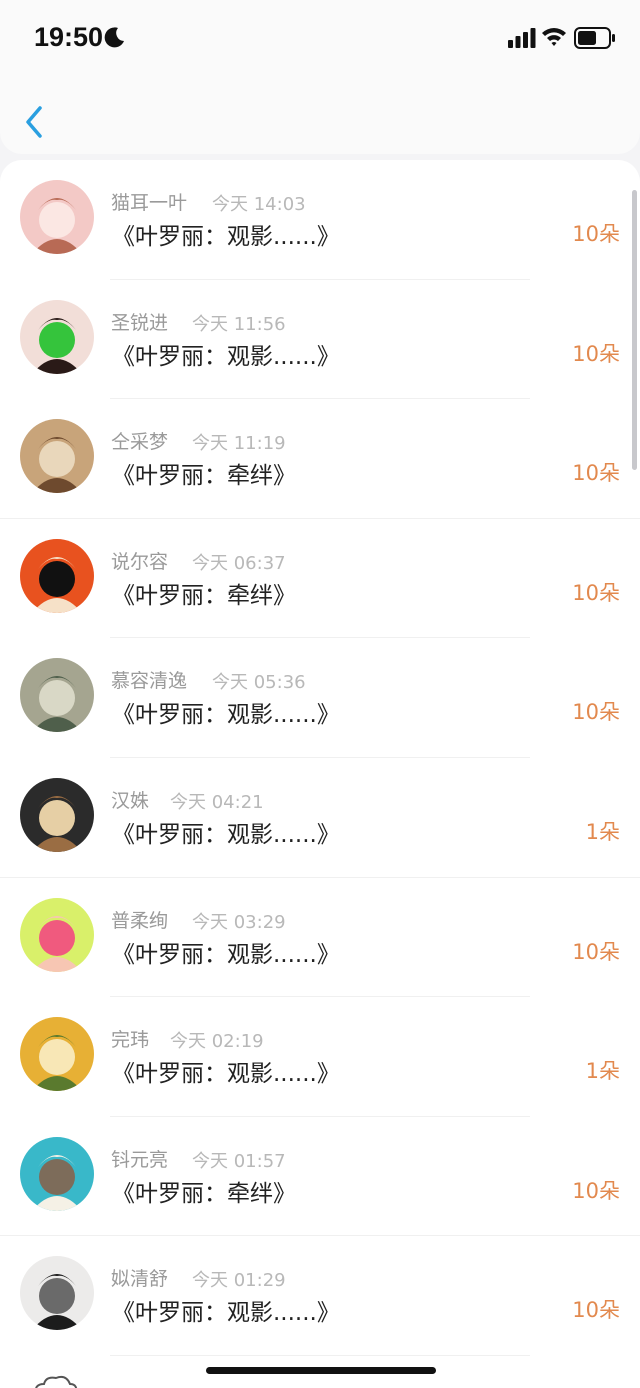  Describe the element at coordinates (259, 683) in the screenshot. I see `gift-time: 今天 05:36` at that location.